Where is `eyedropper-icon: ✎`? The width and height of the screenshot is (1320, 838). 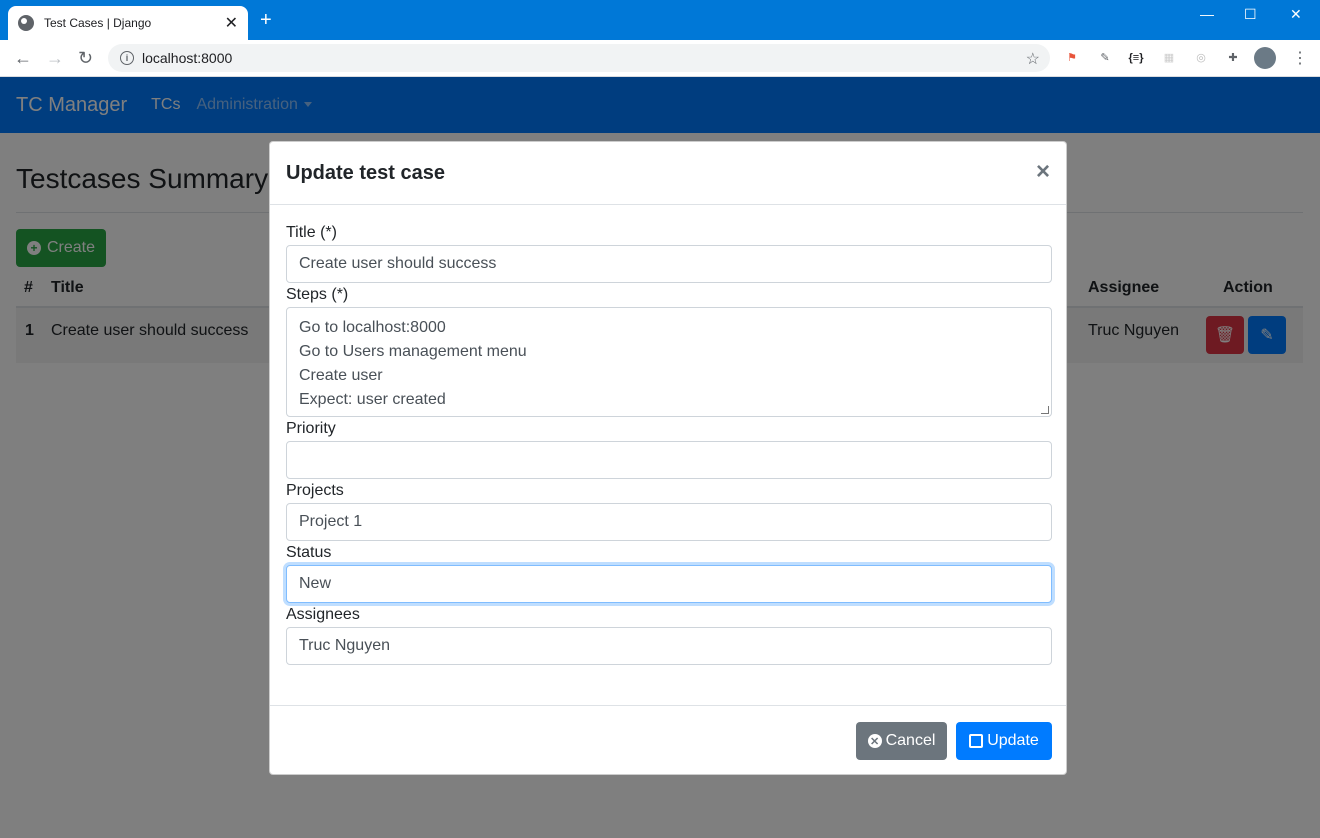 eyedropper-icon: ✎ is located at coordinates (1105, 58).